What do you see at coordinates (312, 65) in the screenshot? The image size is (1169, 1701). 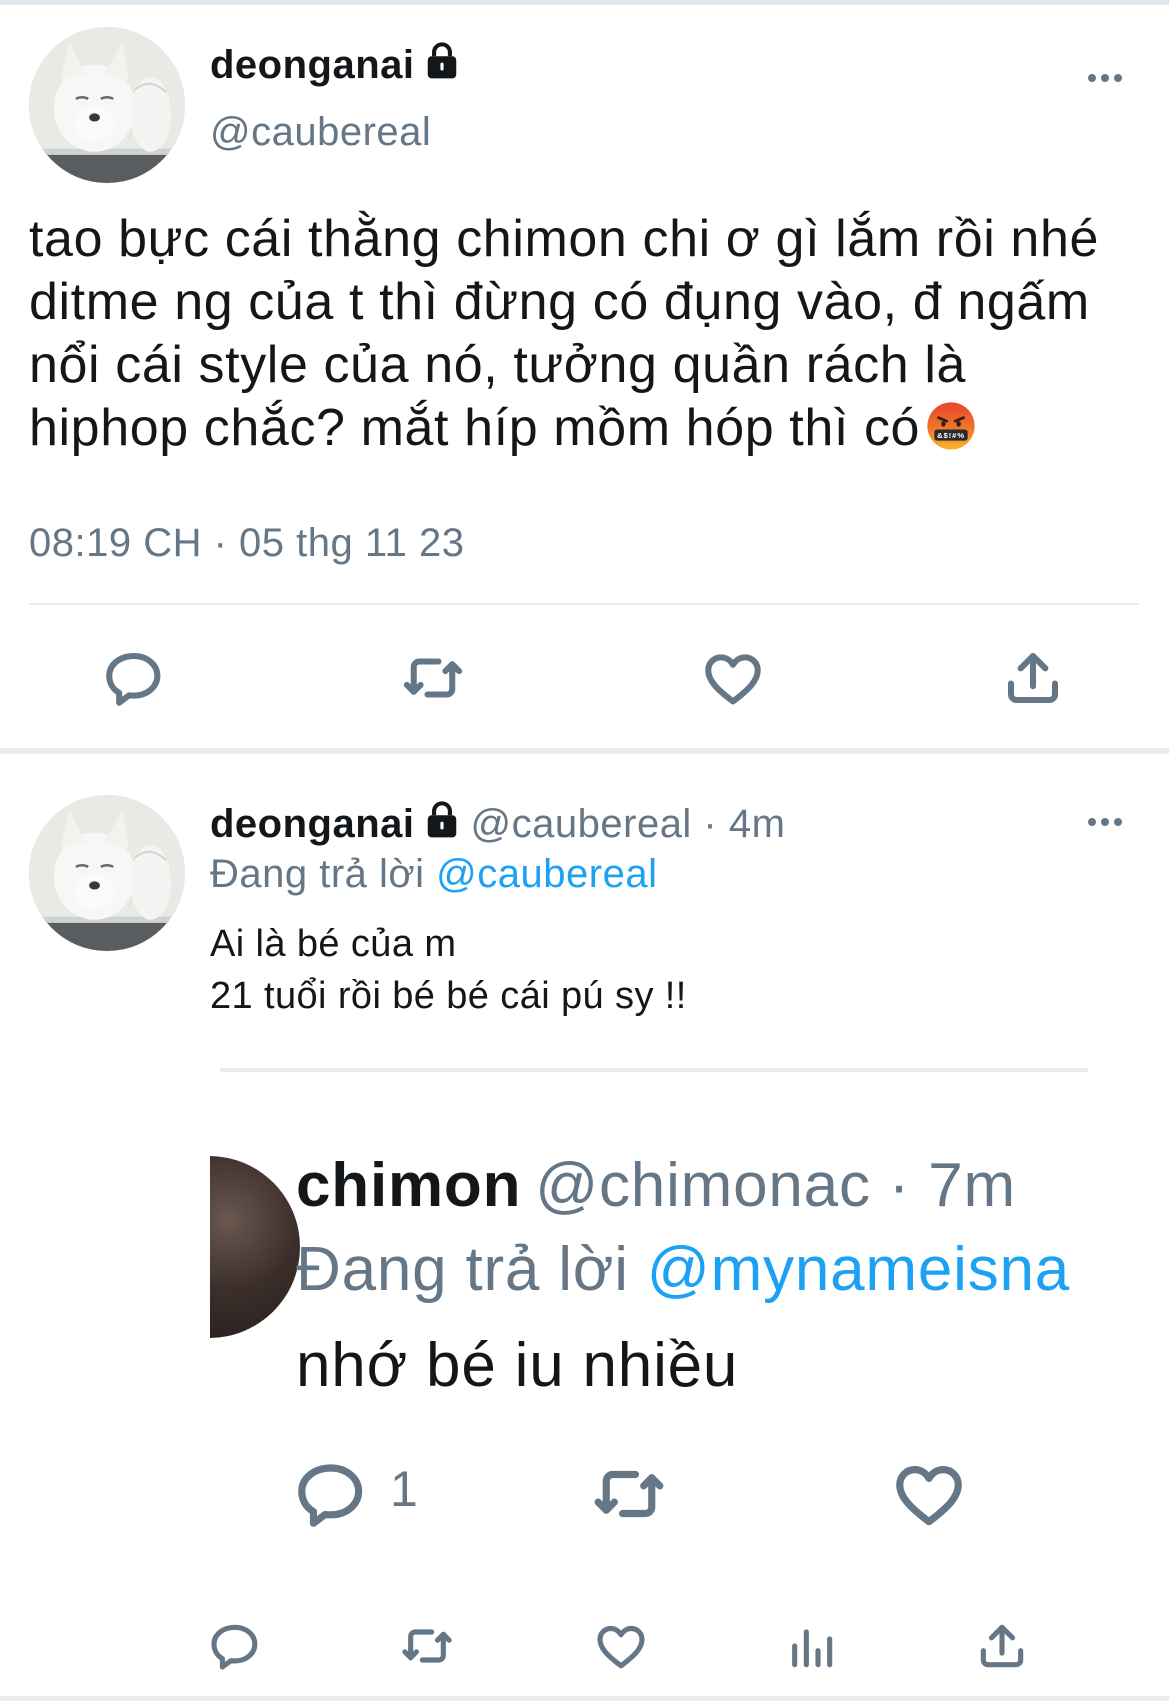 I see `display-name-text: deonganai` at bounding box center [312, 65].